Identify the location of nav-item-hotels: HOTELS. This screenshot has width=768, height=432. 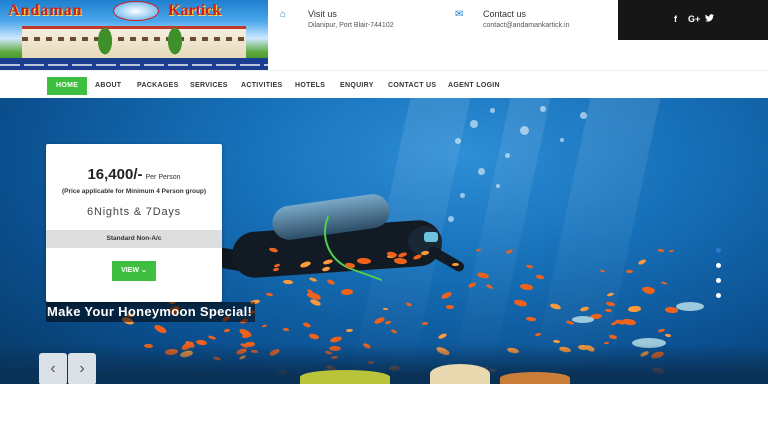
(310, 86).